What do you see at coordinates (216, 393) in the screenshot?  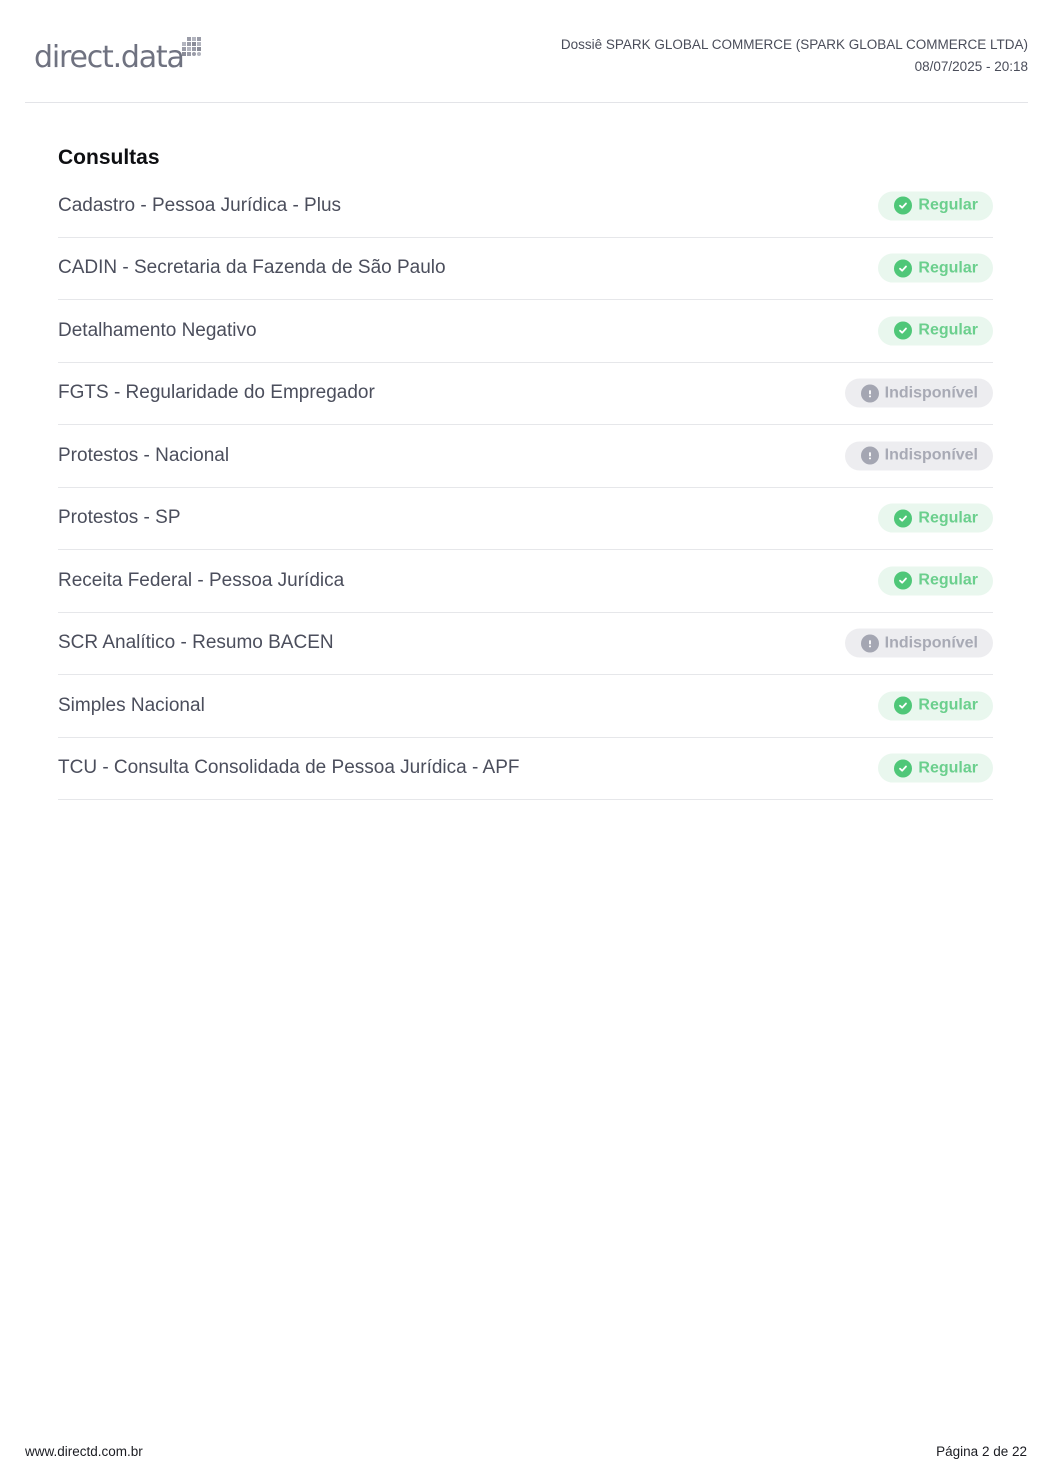 I see `consulta-label: FGTS - Regularidade do Empregador` at bounding box center [216, 393].